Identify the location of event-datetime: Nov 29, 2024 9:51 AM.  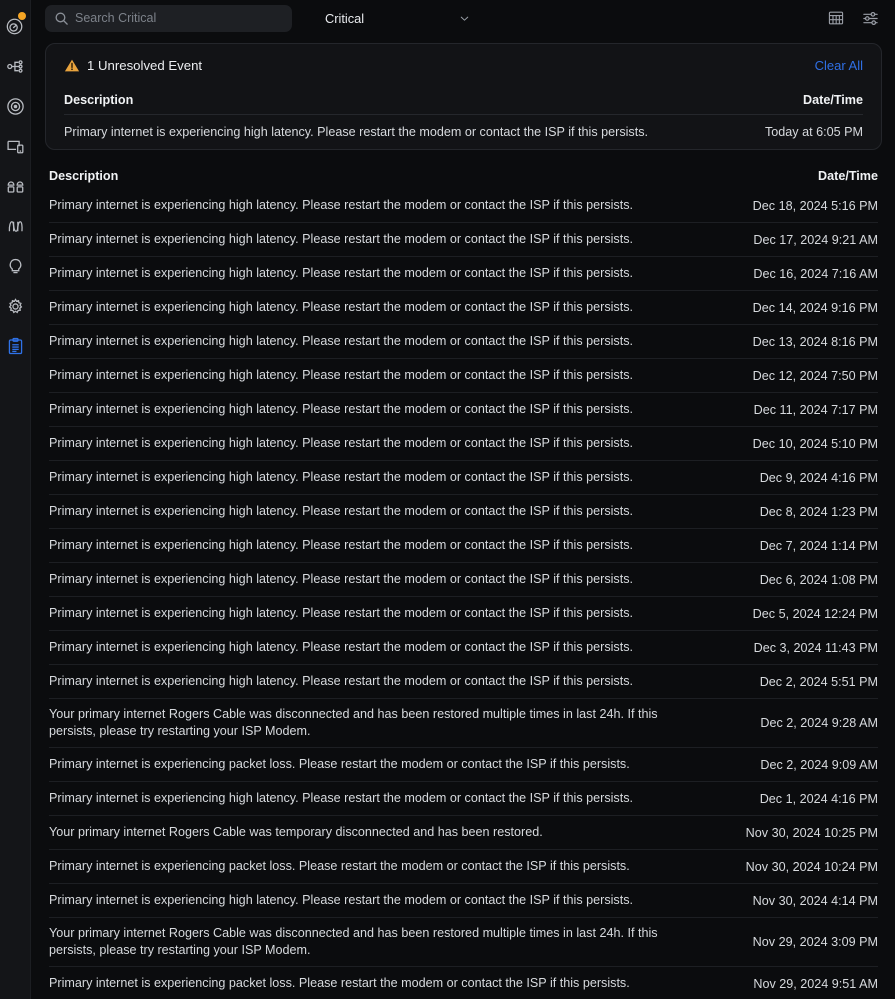
(815, 983).